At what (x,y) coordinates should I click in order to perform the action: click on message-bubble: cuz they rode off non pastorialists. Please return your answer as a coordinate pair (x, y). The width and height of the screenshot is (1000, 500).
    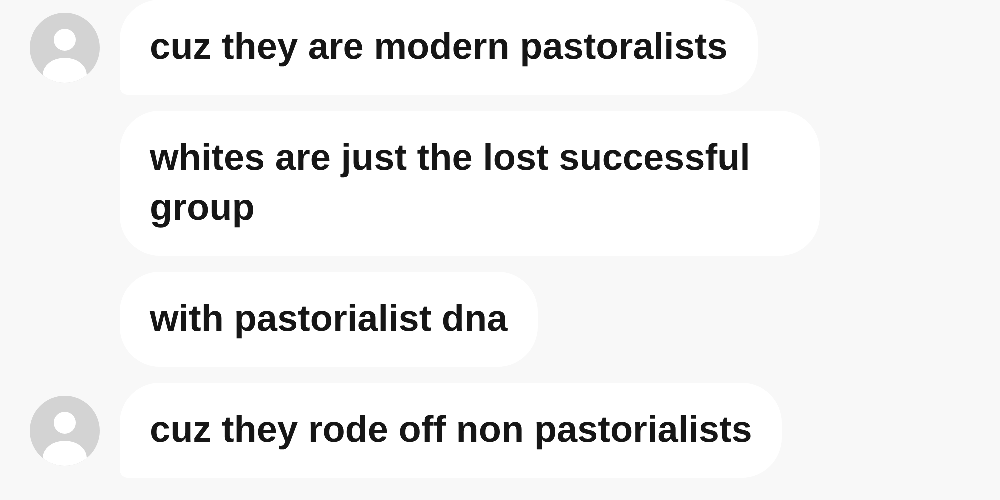
    Looking at the image, I should click on (451, 430).